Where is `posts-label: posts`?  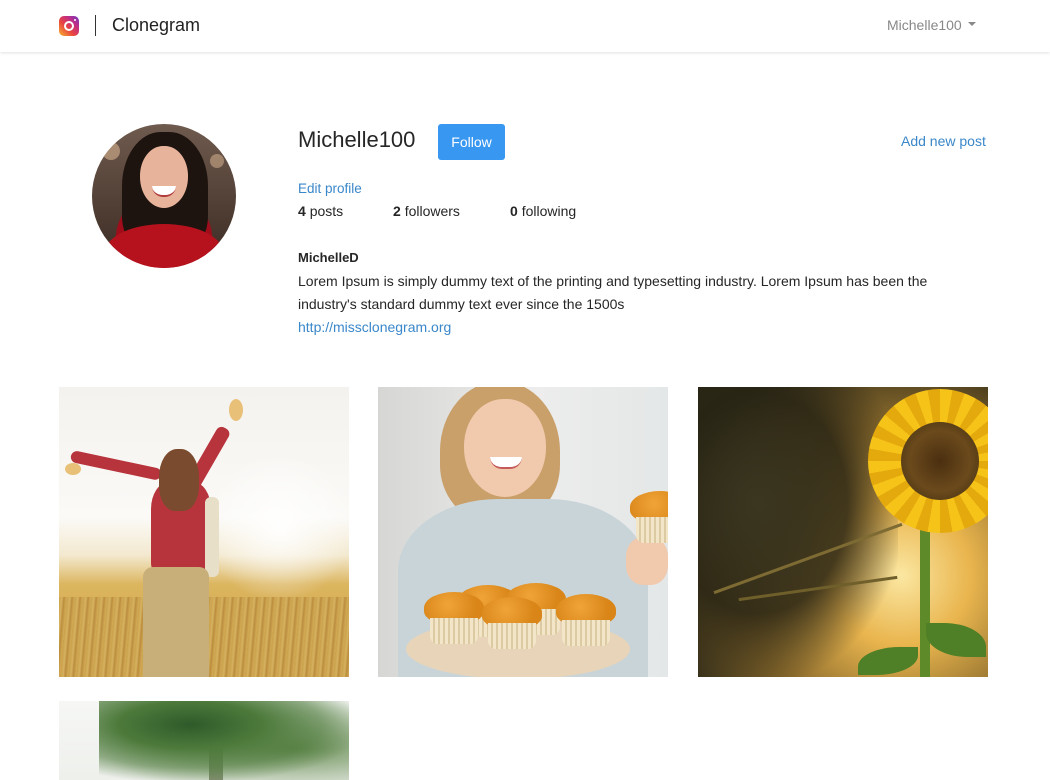
posts-label: posts is located at coordinates (326, 211).